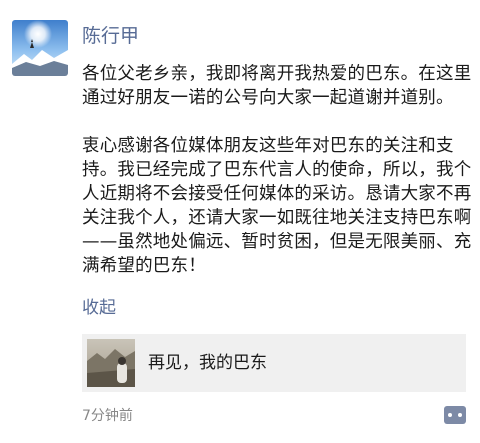 This screenshot has height=443, width=480. I want to click on shared-link-card: 再见，我的巴东, so click(274, 363).